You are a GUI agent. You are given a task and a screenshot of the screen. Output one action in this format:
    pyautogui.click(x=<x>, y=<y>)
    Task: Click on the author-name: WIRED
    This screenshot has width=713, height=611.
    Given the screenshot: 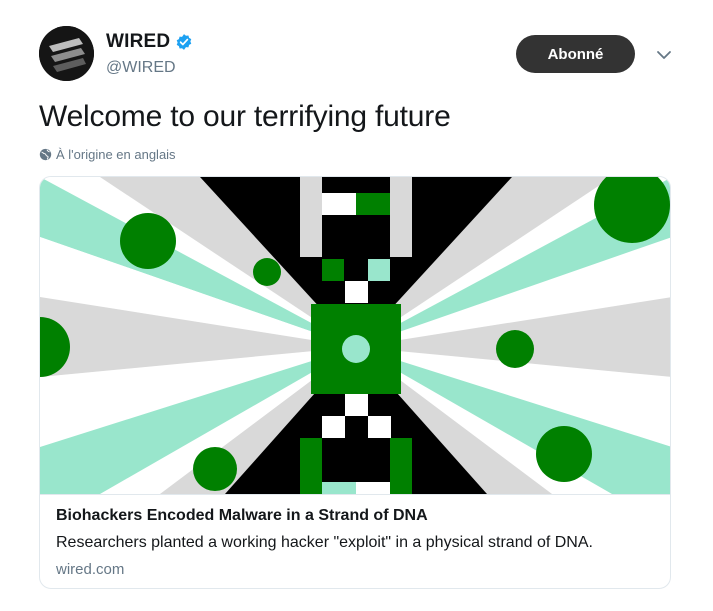 What is the action you would take?
    pyautogui.click(x=138, y=42)
    